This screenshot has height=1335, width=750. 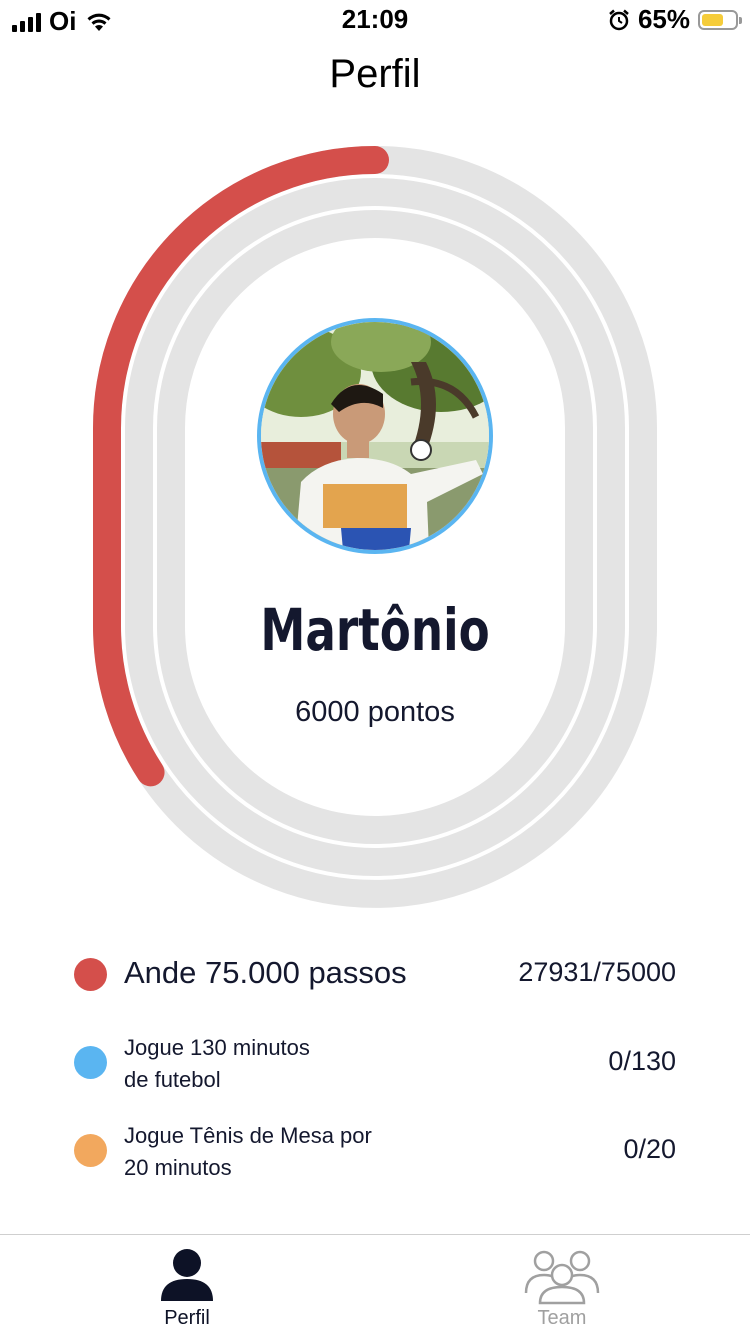 I want to click on team-icon, so click(x=562, y=1277).